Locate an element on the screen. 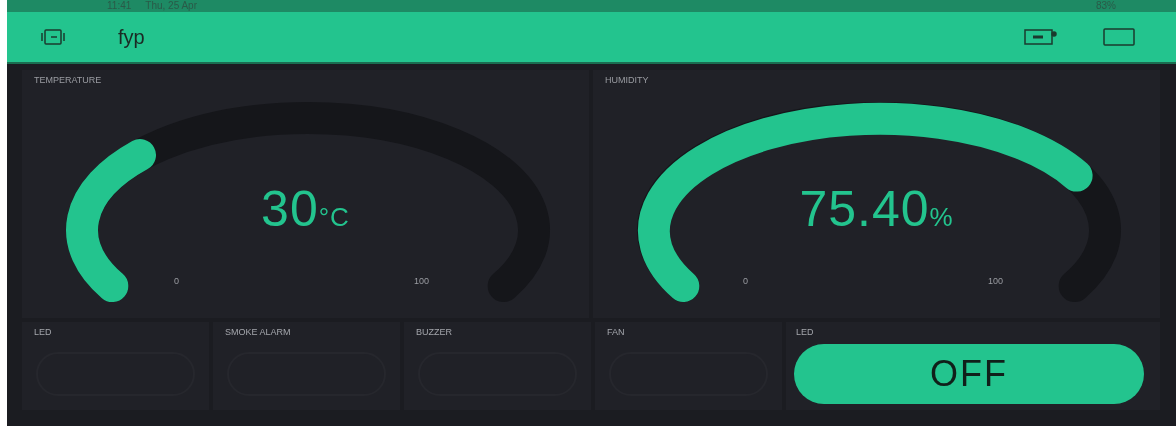  battery-icon is located at coordinates (1041, 37).